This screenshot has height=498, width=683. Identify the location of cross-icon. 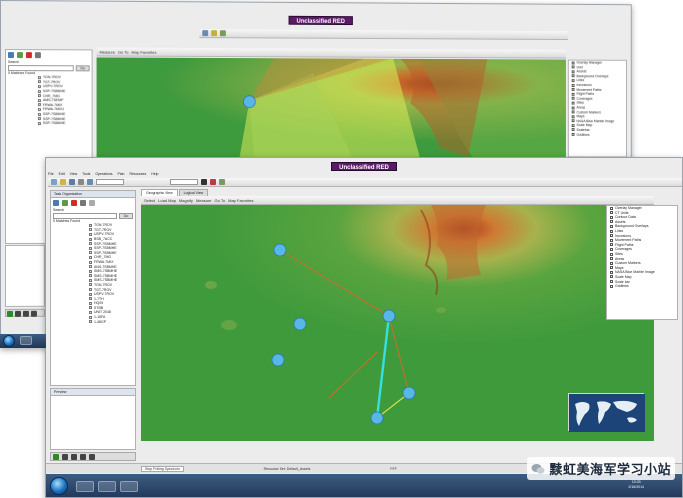
(214, 33).